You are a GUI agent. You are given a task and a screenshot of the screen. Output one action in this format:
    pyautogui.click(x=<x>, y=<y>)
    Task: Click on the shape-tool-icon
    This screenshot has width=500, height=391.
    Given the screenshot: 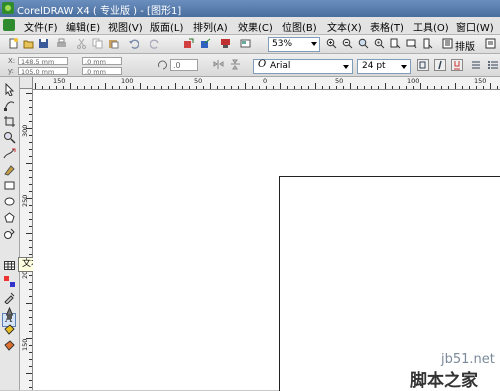 What is the action you would take?
    pyautogui.click(x=9, y=105)
    